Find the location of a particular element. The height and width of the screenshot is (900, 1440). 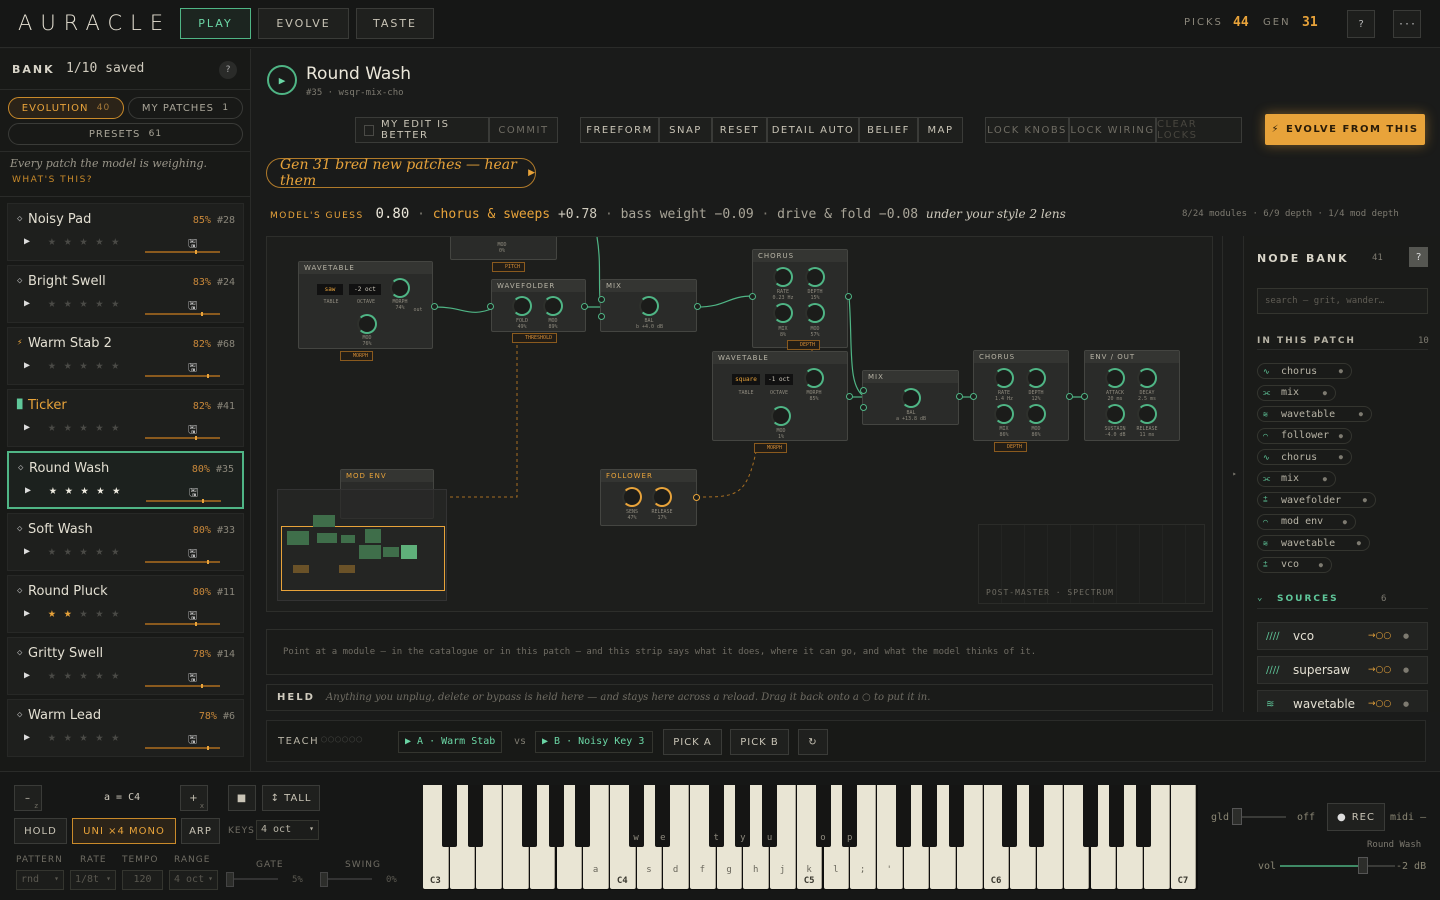

swing-slider-handle is located at coordinates (324, 879).